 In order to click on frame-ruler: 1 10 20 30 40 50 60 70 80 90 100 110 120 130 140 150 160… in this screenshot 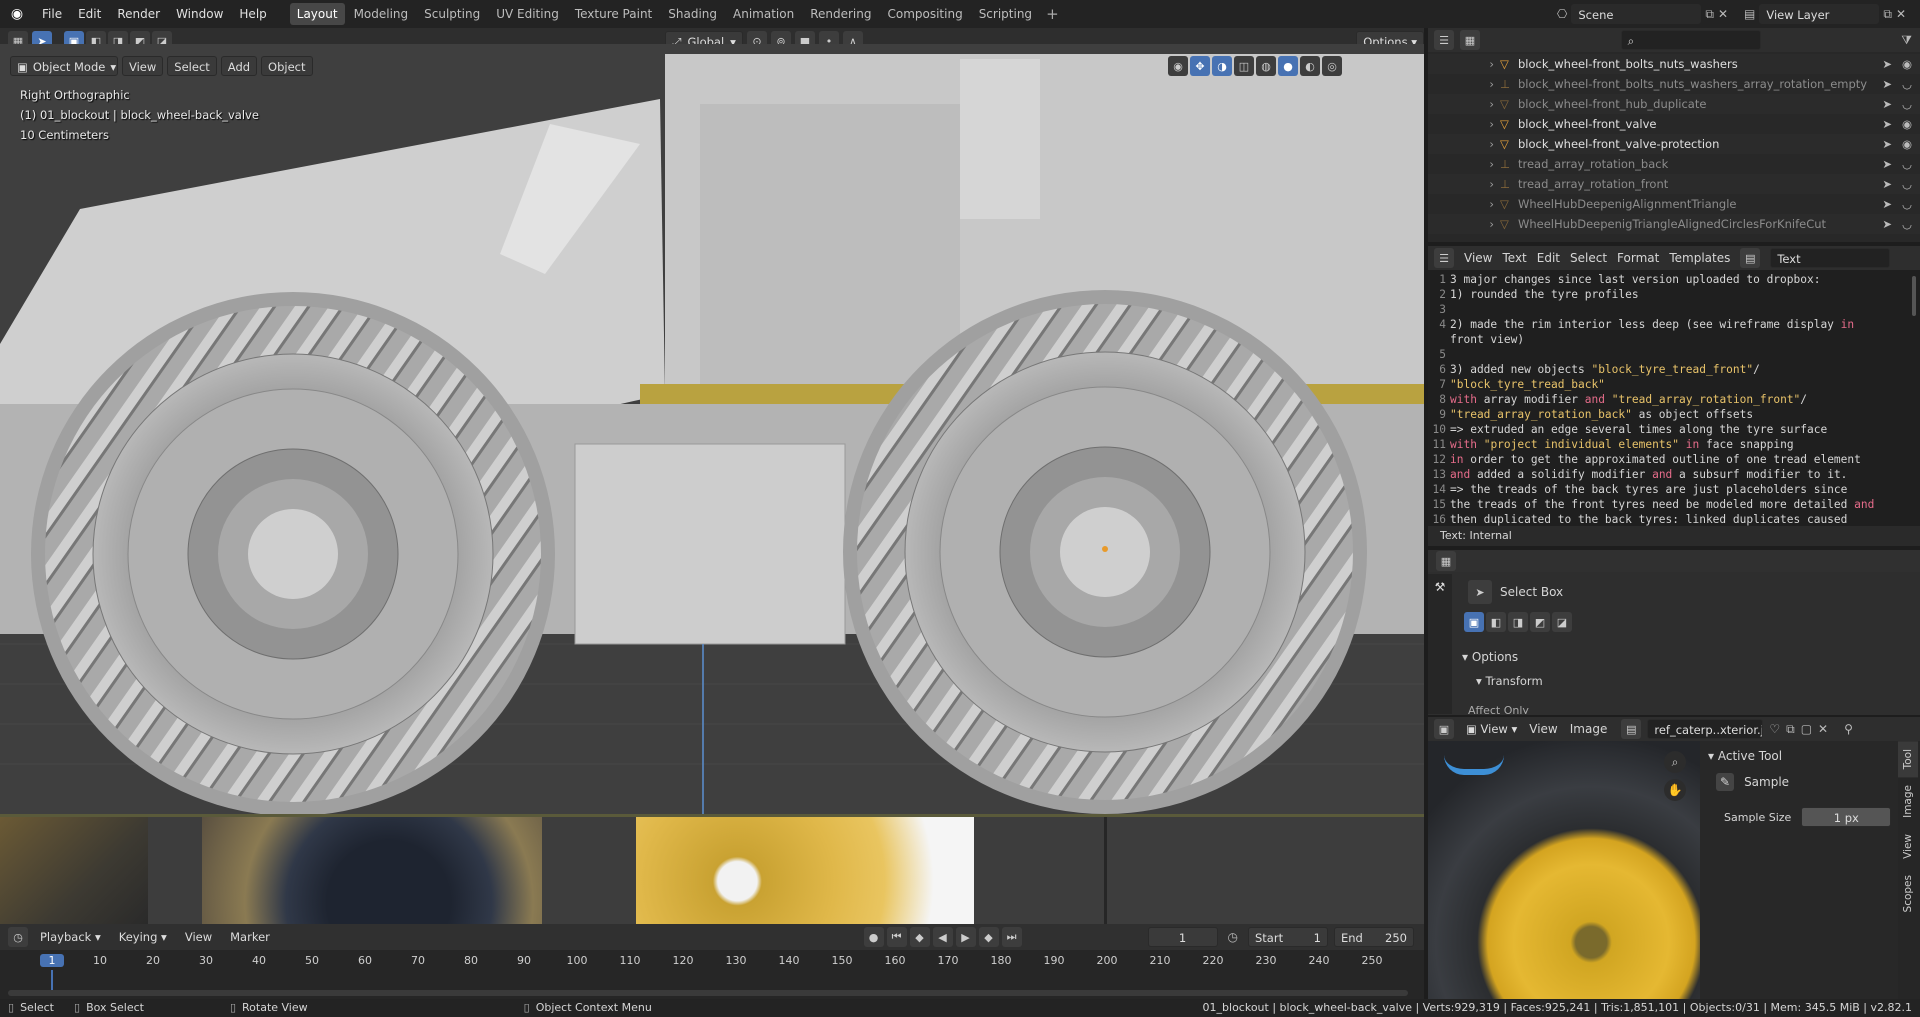, I will do `click(712, 974)`.